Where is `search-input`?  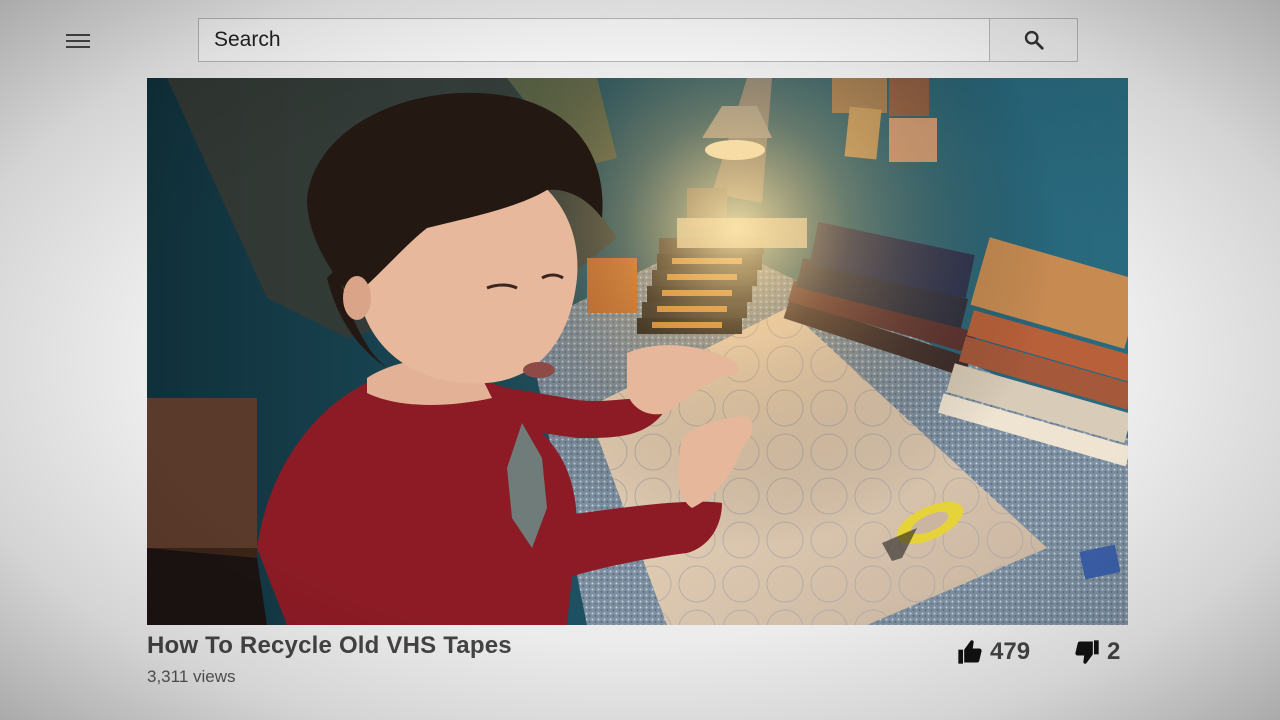
search-input is located at coordinates (594, 40).